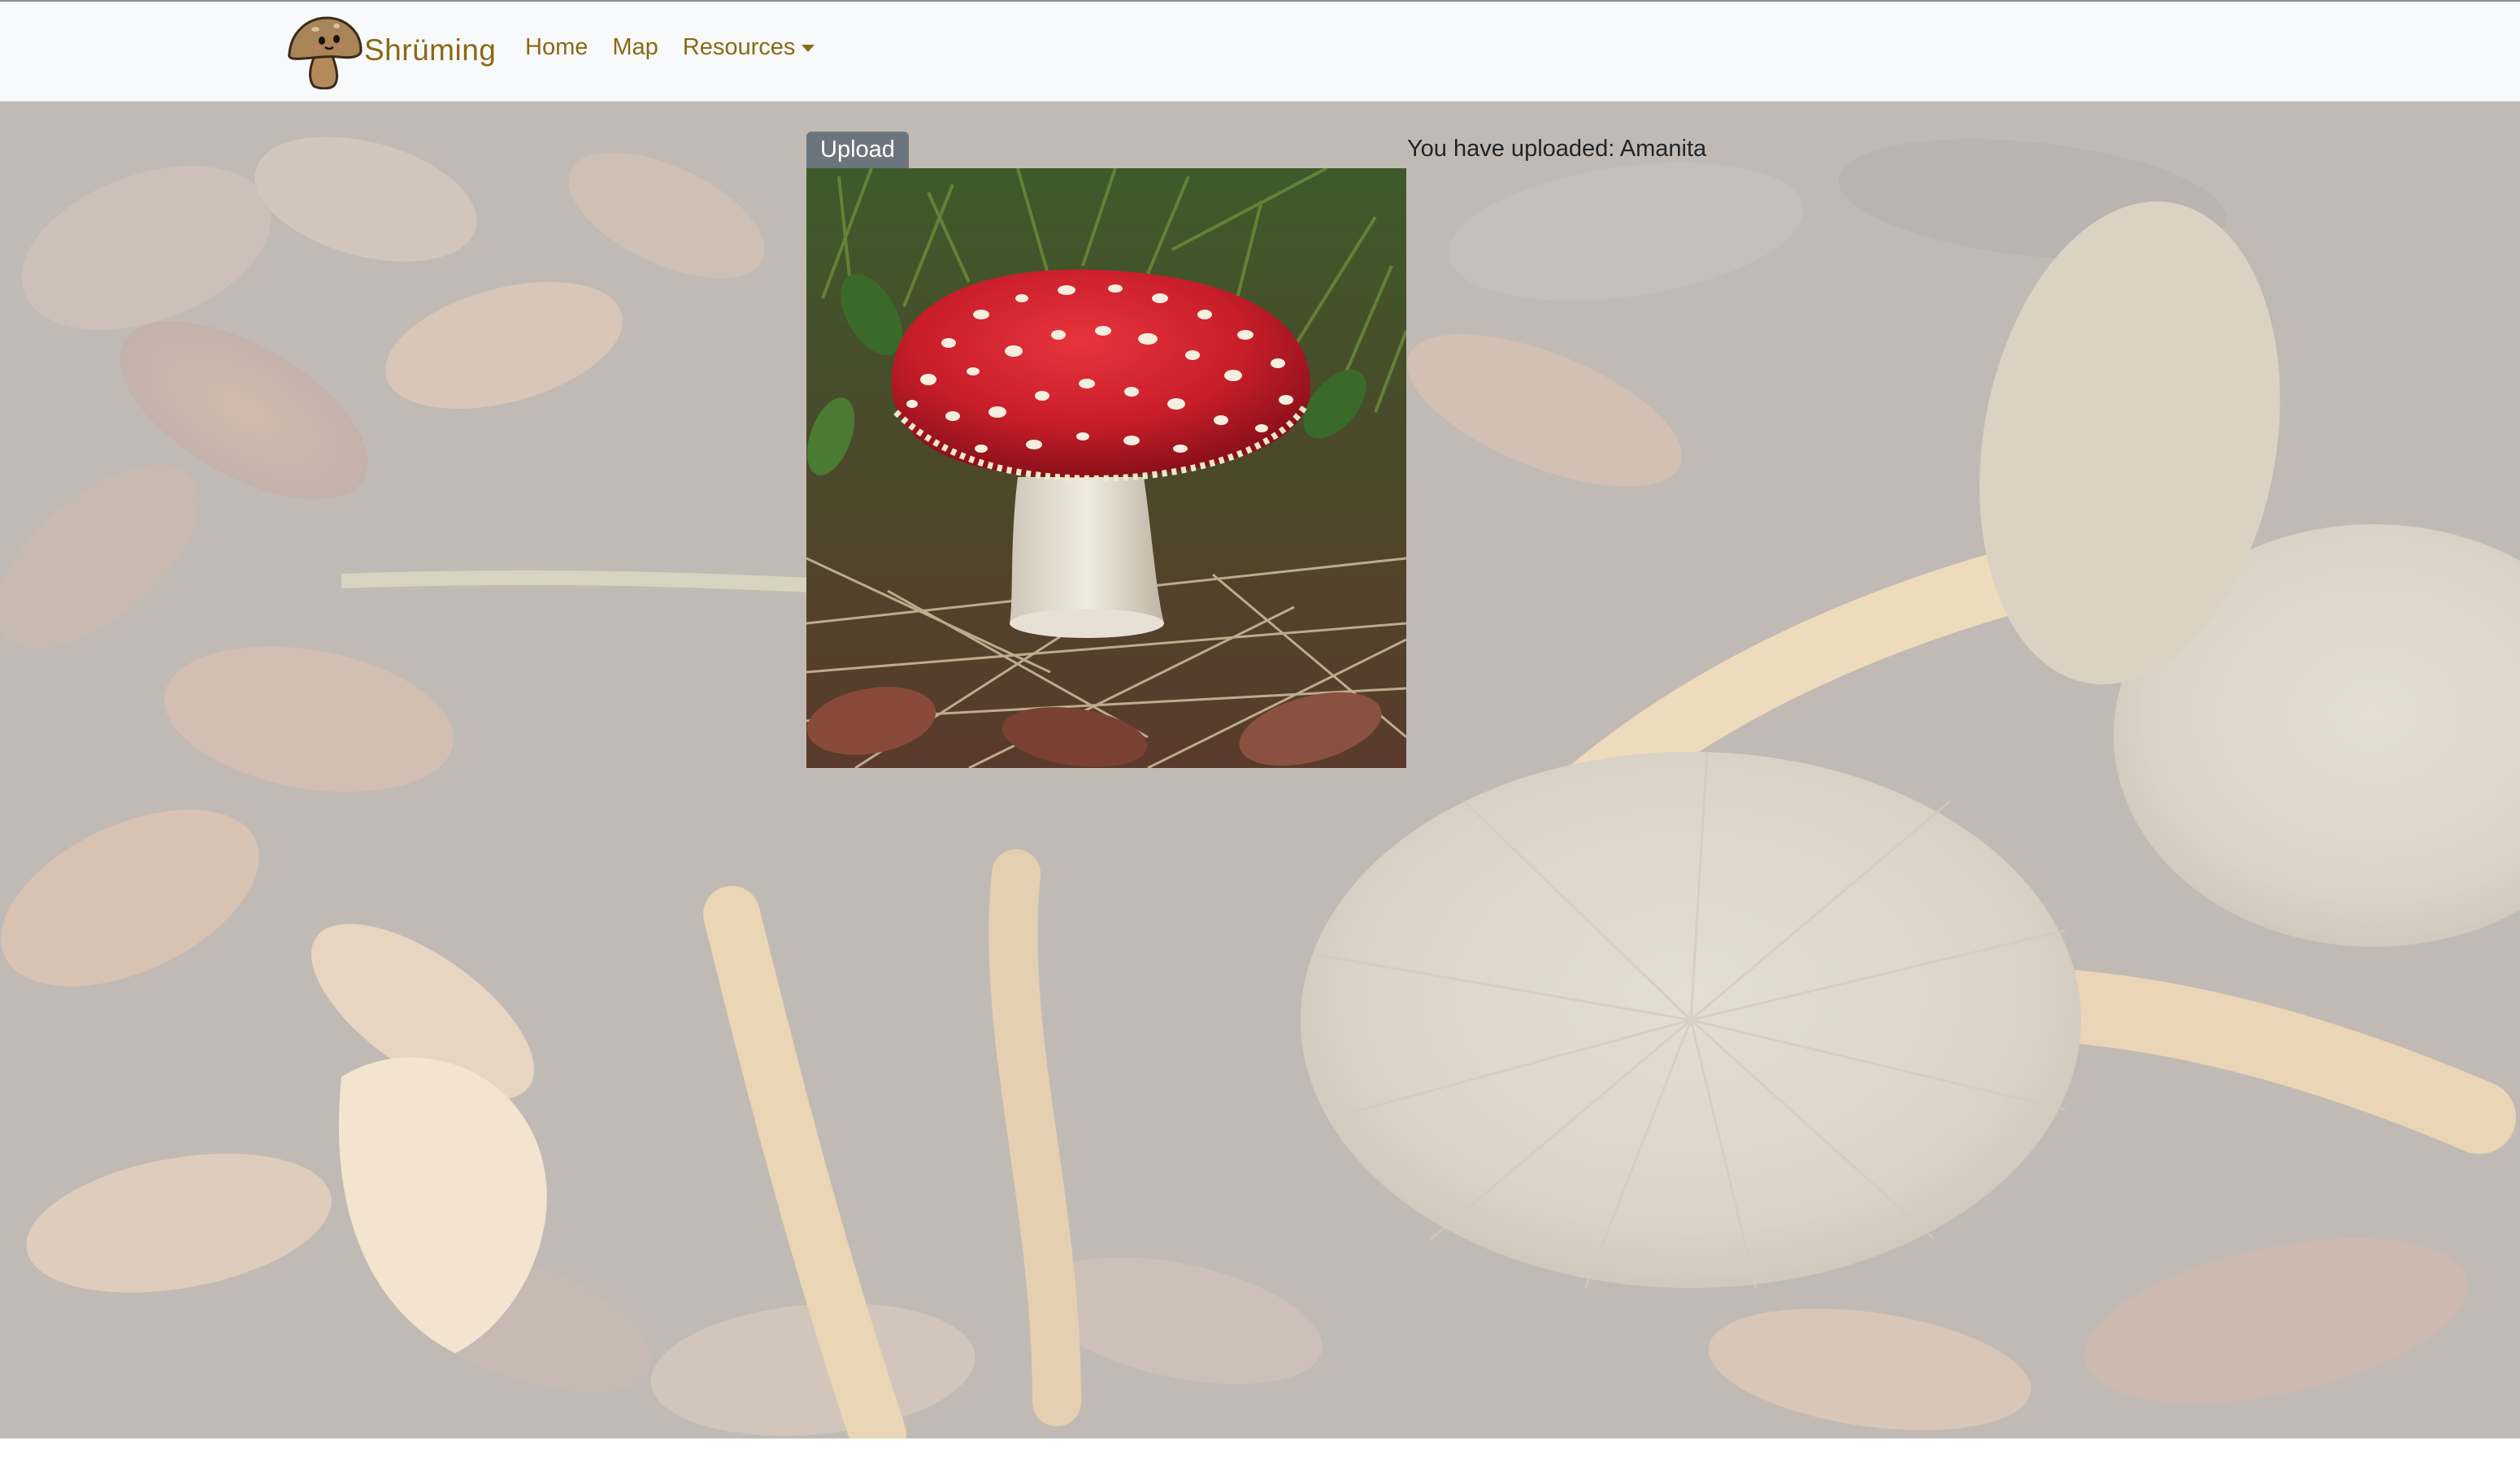 The image size is (2520, 1458). What do you see at coordinates (1106, 468) in the screenshot?
I see `amanita-mushroom-photo` at bounding box center [1106, 468].